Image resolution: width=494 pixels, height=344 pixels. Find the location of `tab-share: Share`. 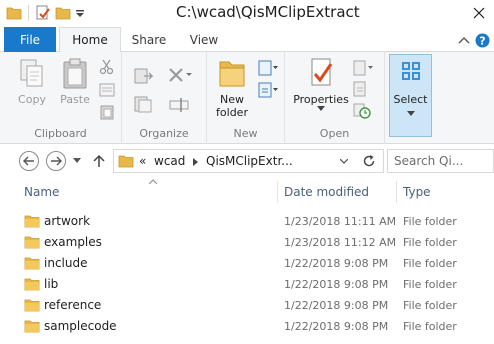

tab-share: Share is located at coordinates (149, 39).